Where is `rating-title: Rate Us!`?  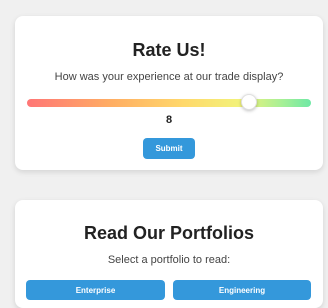
rating-title: Rate Us! is located at coordinates (169, 50).